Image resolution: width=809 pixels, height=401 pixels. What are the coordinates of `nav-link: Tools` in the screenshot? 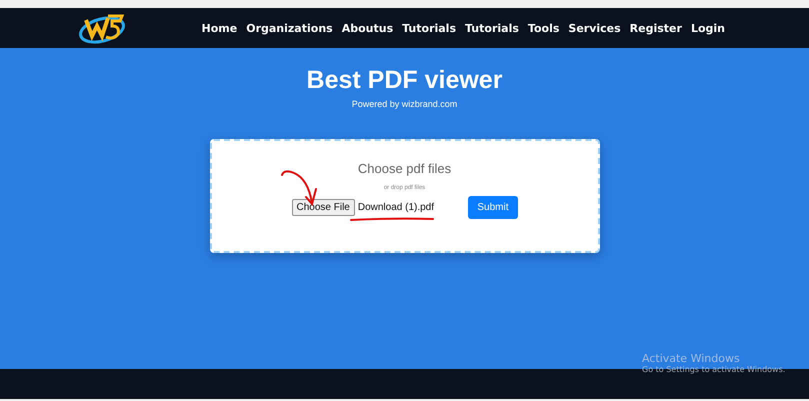 It's located at (544, 28).